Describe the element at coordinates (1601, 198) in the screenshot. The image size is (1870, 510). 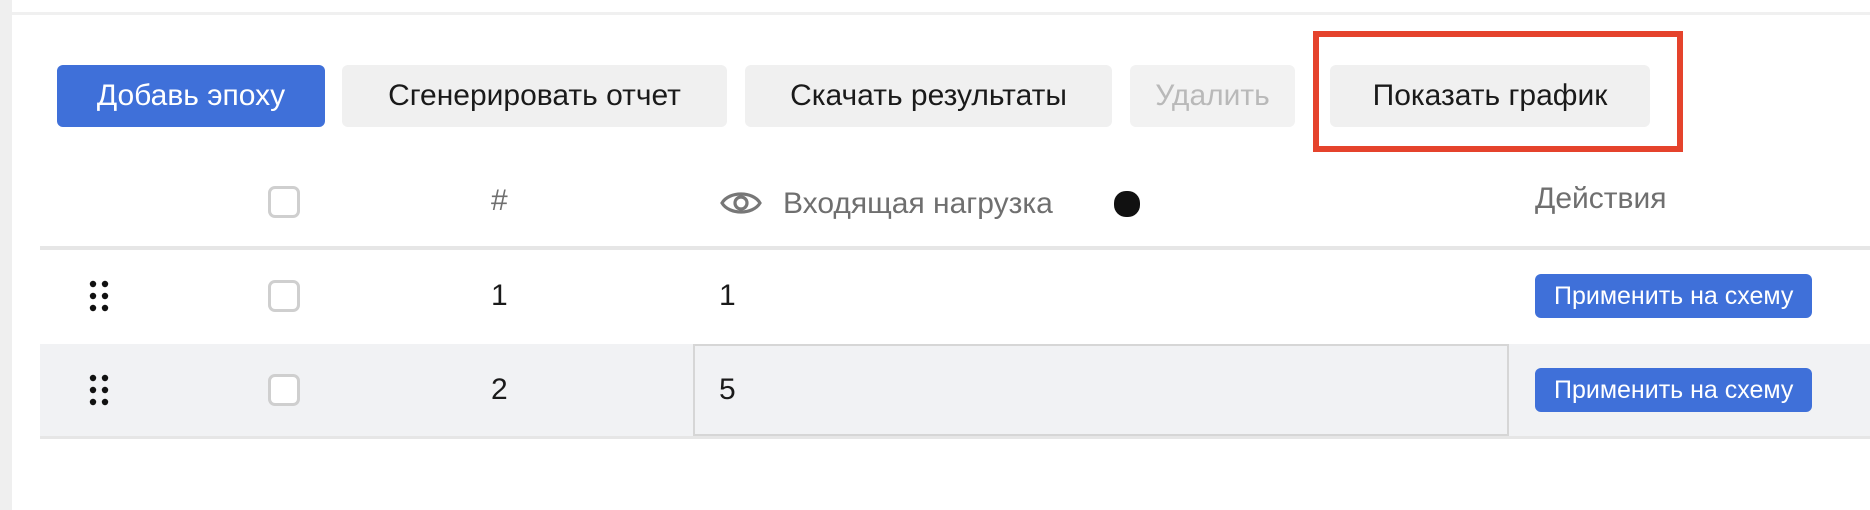
I see `column-actions-header: Действия` at that location.